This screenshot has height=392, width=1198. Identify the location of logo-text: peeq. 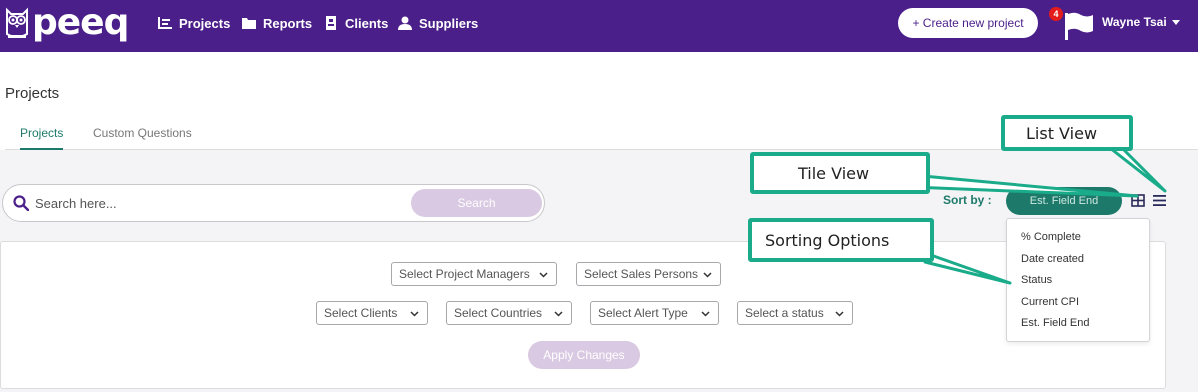
(80, 22).